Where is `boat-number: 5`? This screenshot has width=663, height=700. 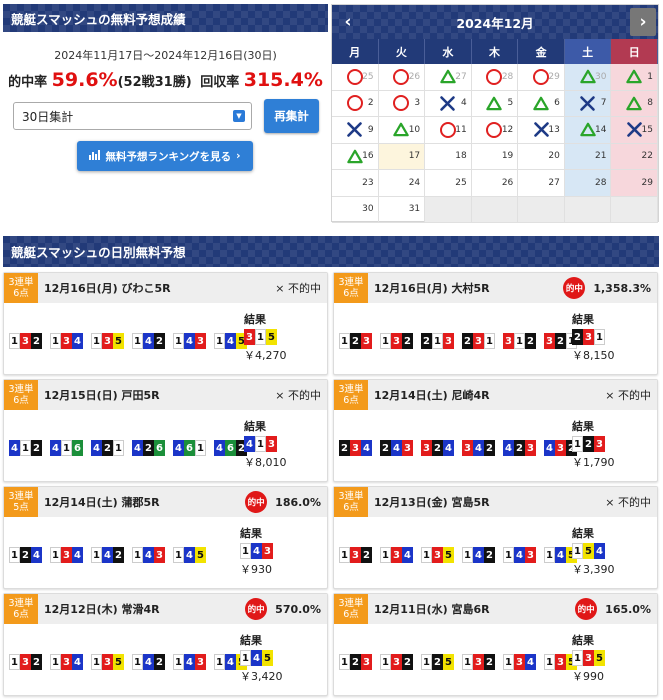
boat-number: 5 is located at coordinates (271, 337).